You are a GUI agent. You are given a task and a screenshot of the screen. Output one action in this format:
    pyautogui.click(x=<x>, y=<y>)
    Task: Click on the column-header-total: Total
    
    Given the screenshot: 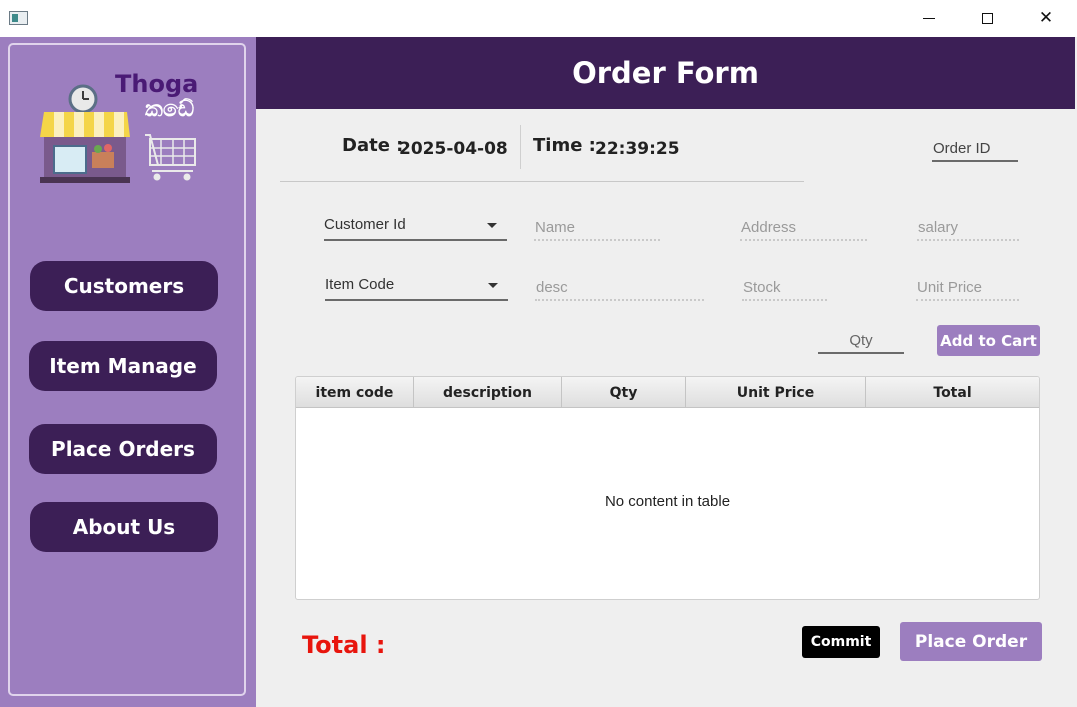 What is the action you would take?
    pyautogui.click(x=952, y=392)
    